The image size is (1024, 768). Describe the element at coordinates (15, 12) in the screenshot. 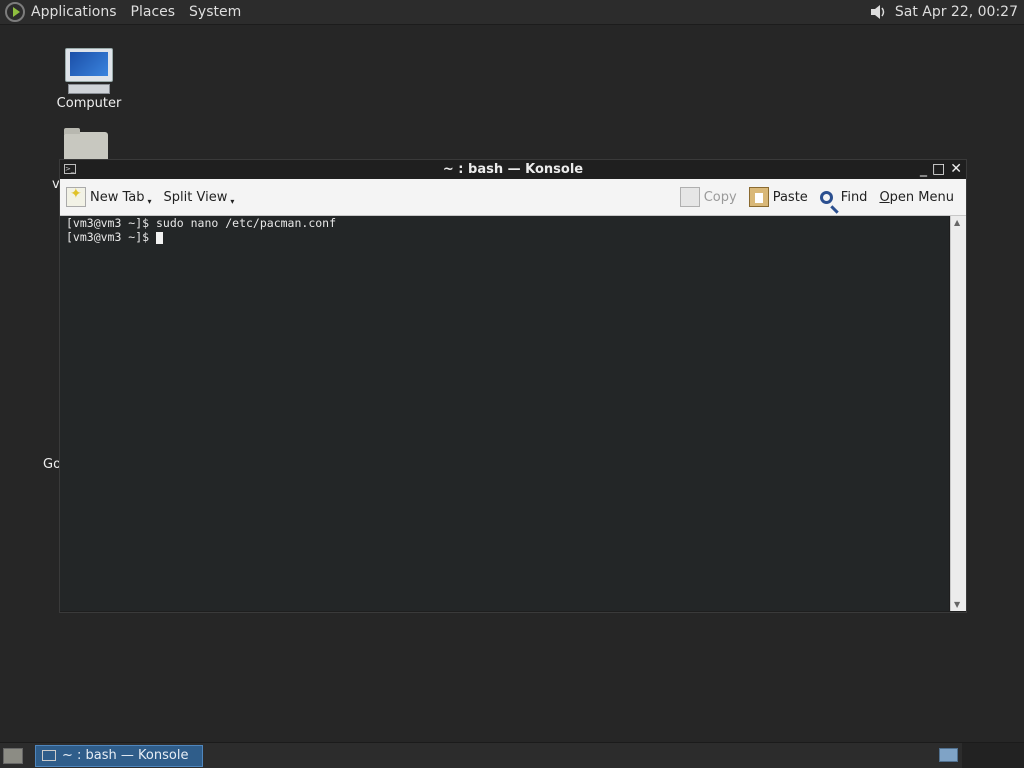

I see `distro-logo-icon` at that location.